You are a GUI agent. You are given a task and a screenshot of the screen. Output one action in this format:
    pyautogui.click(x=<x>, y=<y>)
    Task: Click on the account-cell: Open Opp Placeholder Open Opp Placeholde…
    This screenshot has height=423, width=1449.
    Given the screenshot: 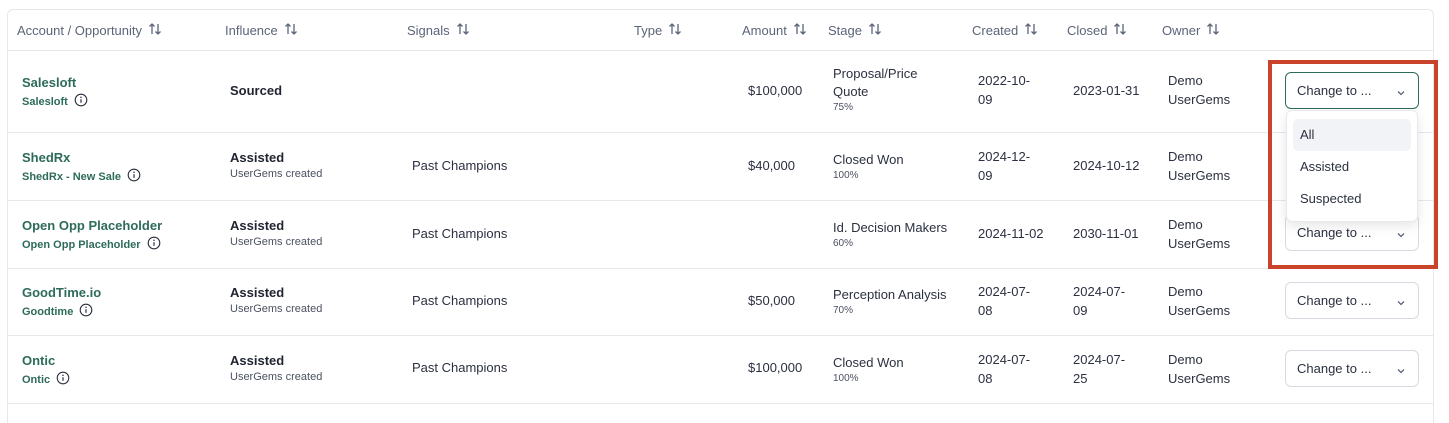 What is the action you would take?
    pyautogui.click(x=92, y=235)
    